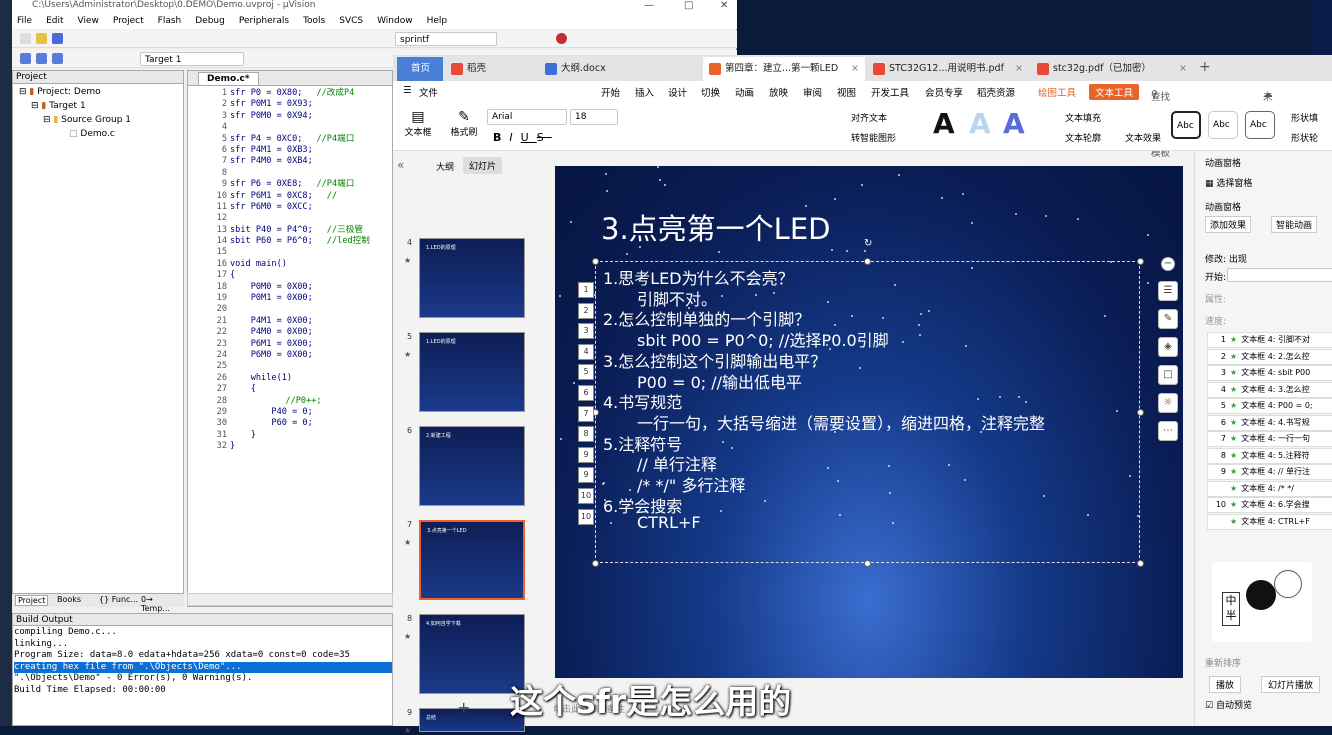 This screenshot has width=1332, height=735. Describe the element at coordinates (170, 21) in the screenshot. I see `keil-menu-item: Flash` at that location.